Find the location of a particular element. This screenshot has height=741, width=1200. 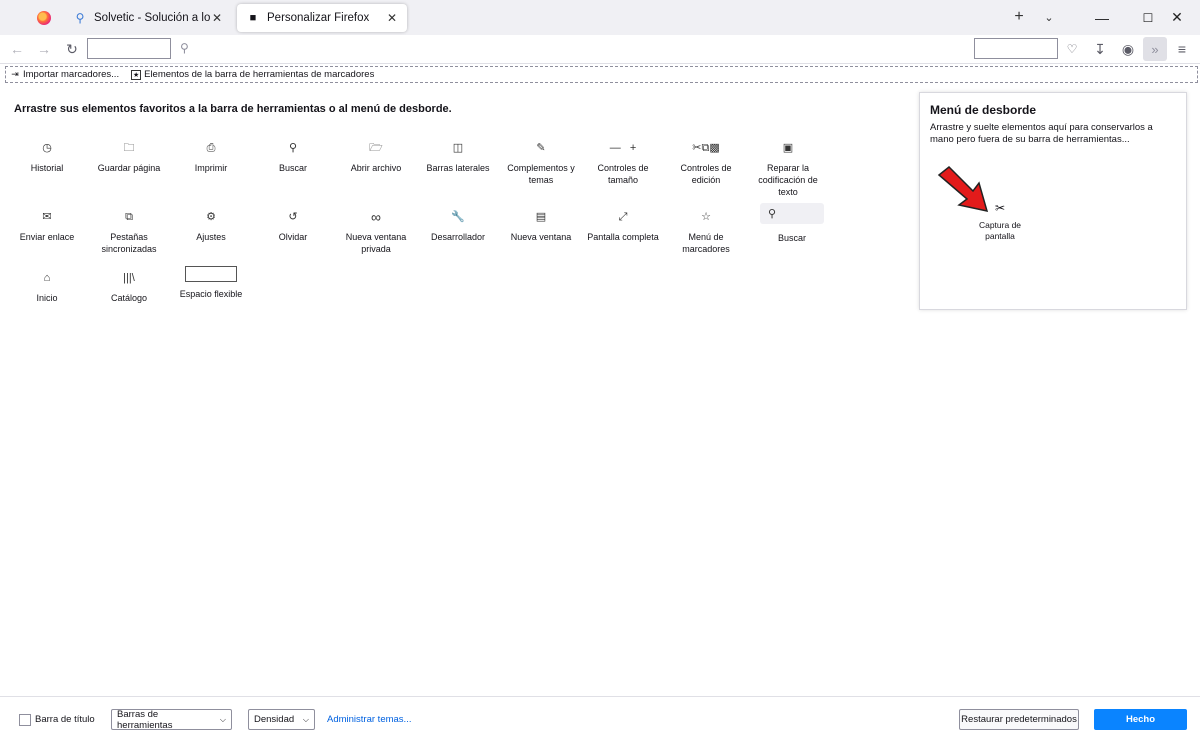

density-select: Densidad ⌵ is located at coordinates (281, 719).